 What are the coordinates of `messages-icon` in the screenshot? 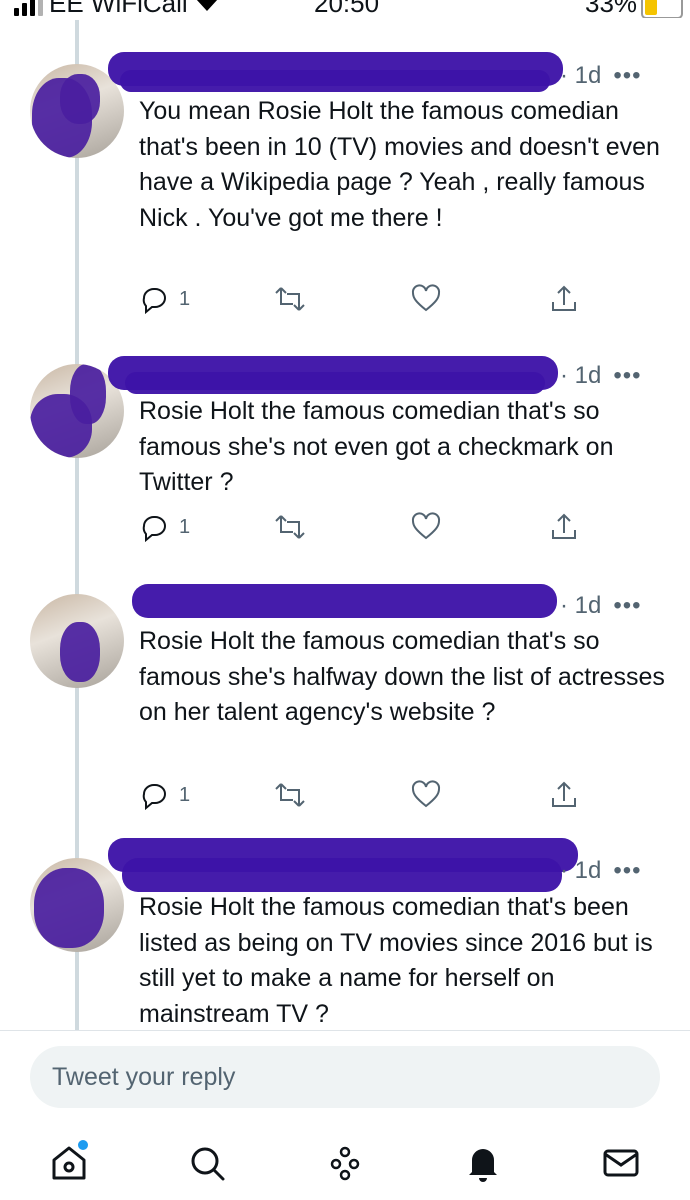 It's located at (621, 1163).